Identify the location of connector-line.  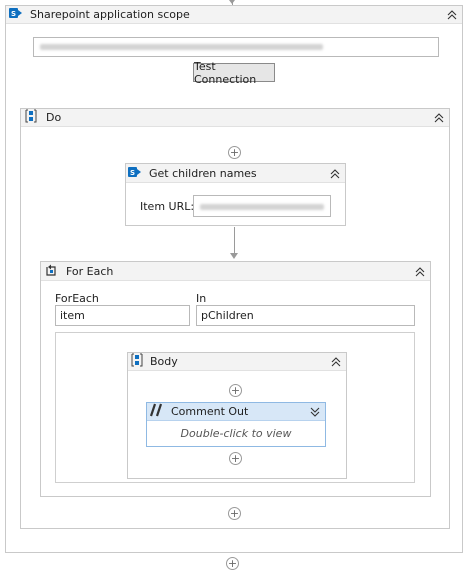
(234, 240).